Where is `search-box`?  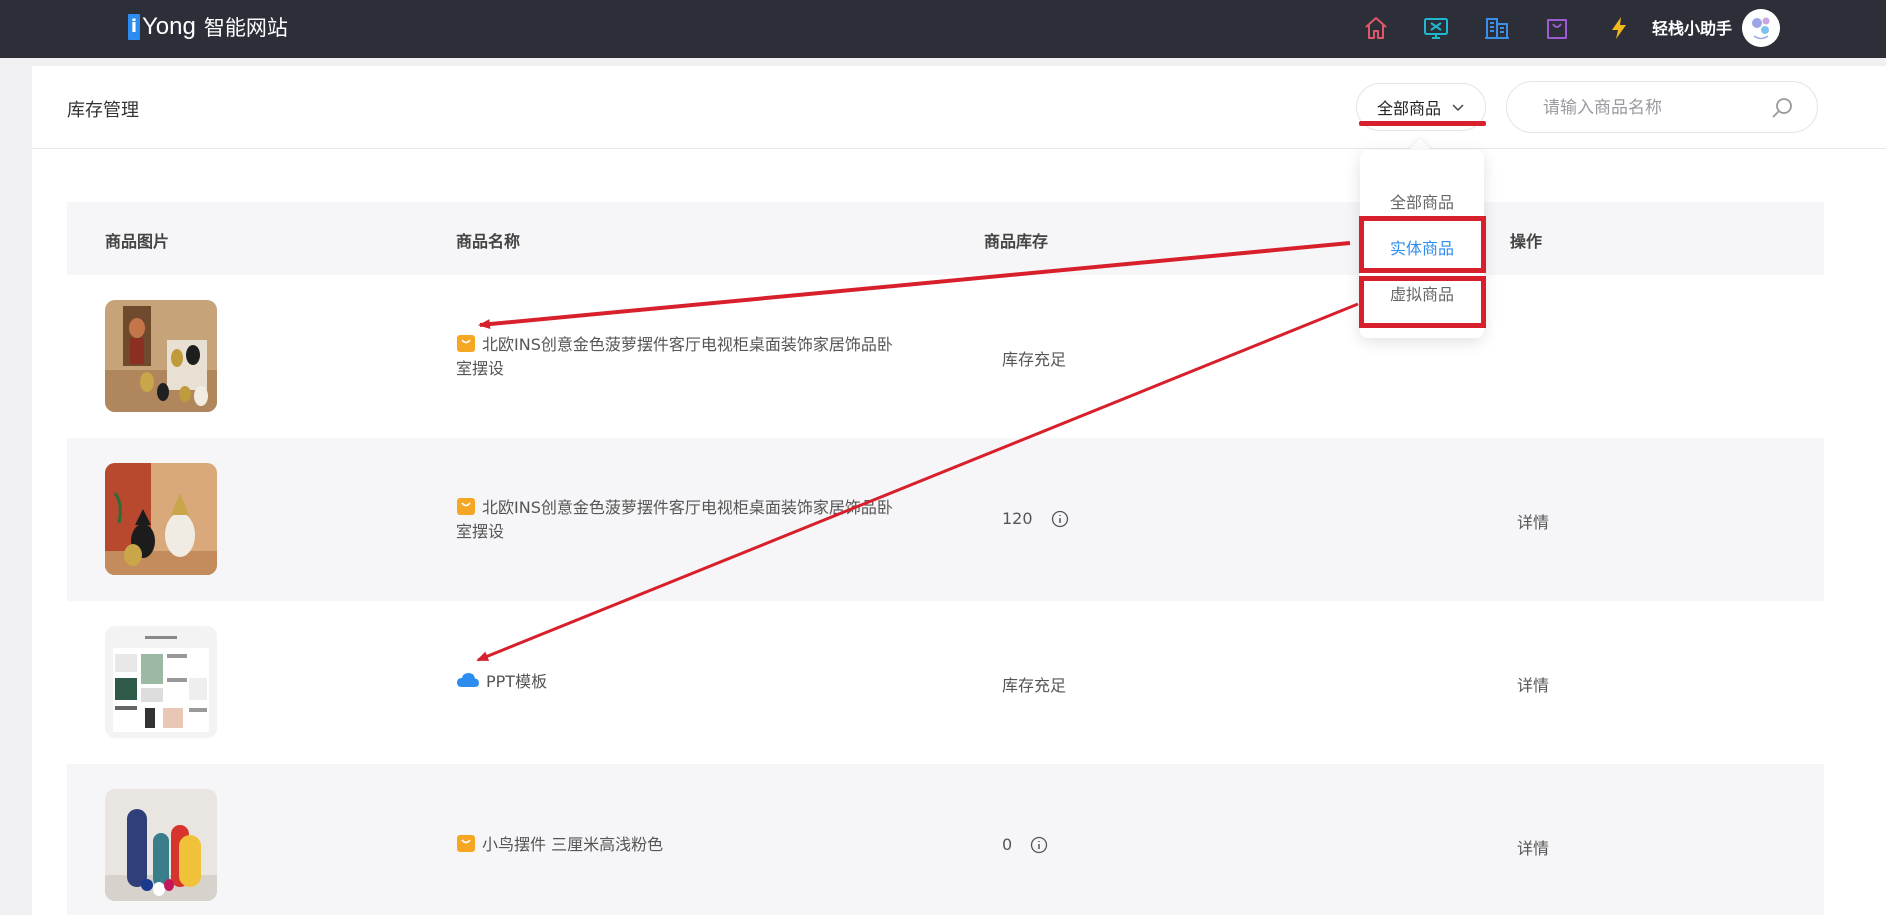 search-box is located at coordinates (1662, 107).